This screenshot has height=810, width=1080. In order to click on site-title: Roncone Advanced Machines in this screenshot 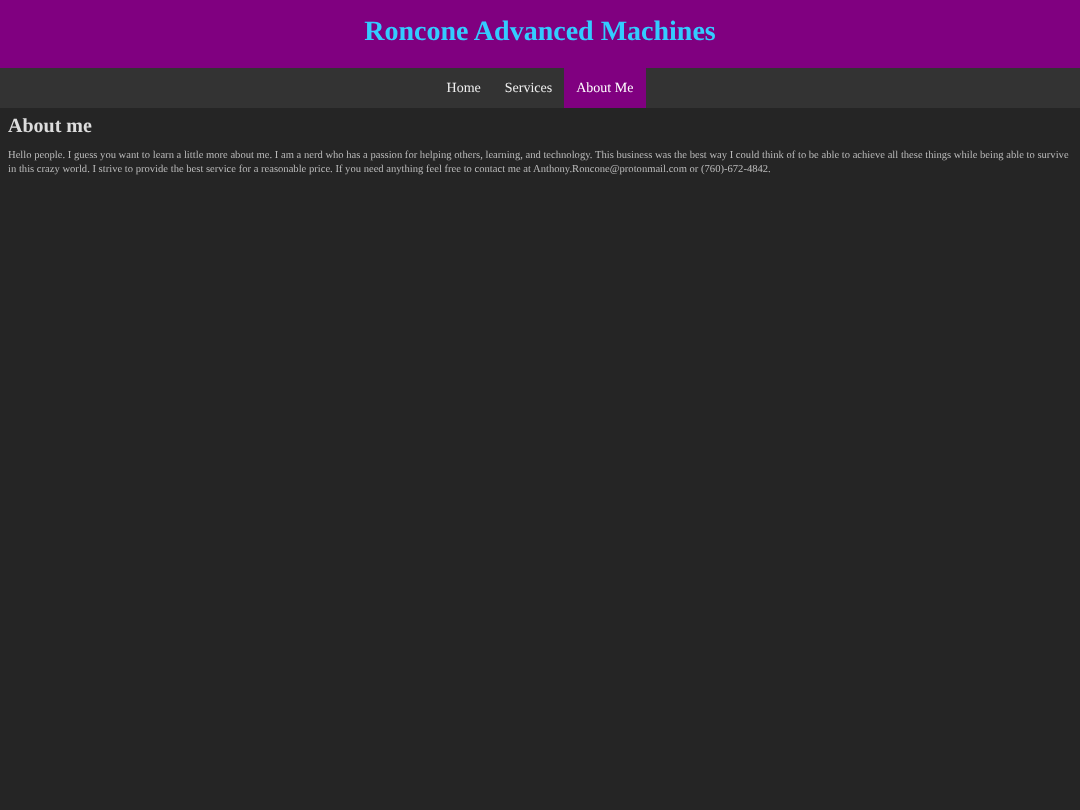, I will do `click(540, 34)`.